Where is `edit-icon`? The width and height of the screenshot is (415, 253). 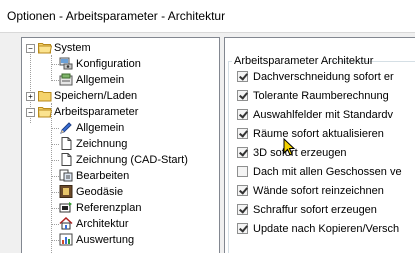 edit-icon is located at coordinates (66, 175).